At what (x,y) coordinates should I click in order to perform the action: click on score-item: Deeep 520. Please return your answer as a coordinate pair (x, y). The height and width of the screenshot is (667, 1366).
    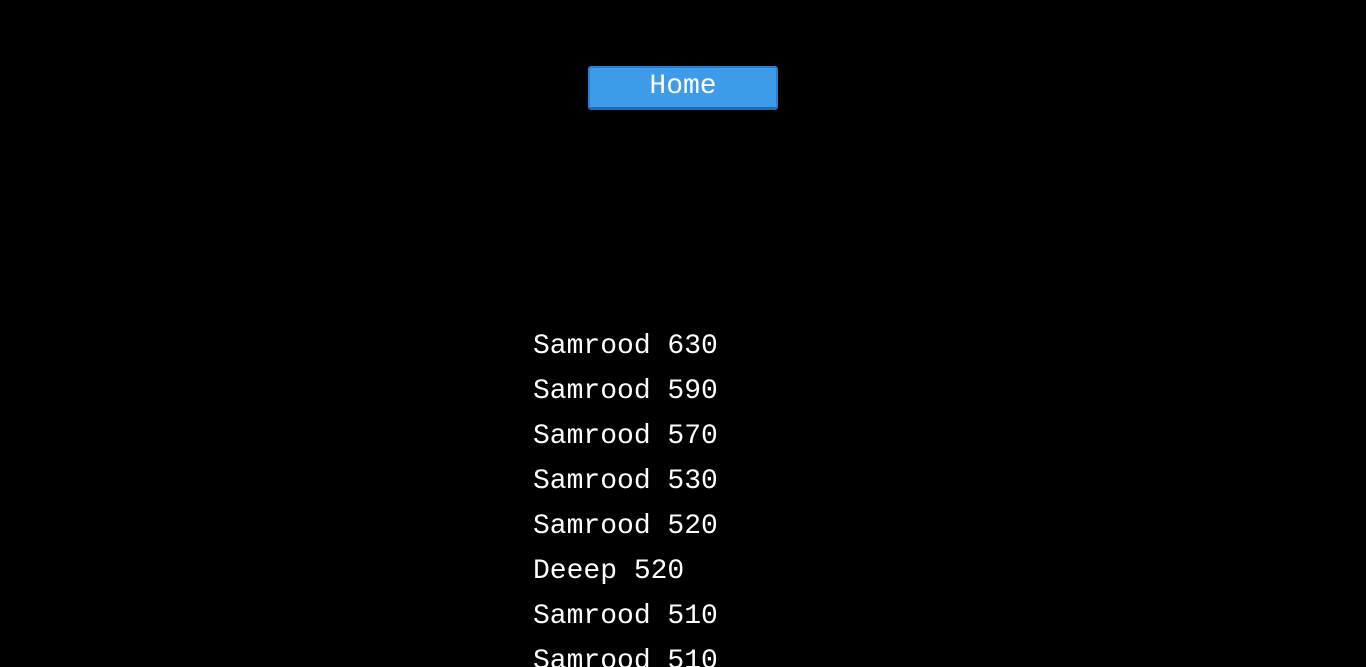
    Looking at the image, I should click on (609, 571).